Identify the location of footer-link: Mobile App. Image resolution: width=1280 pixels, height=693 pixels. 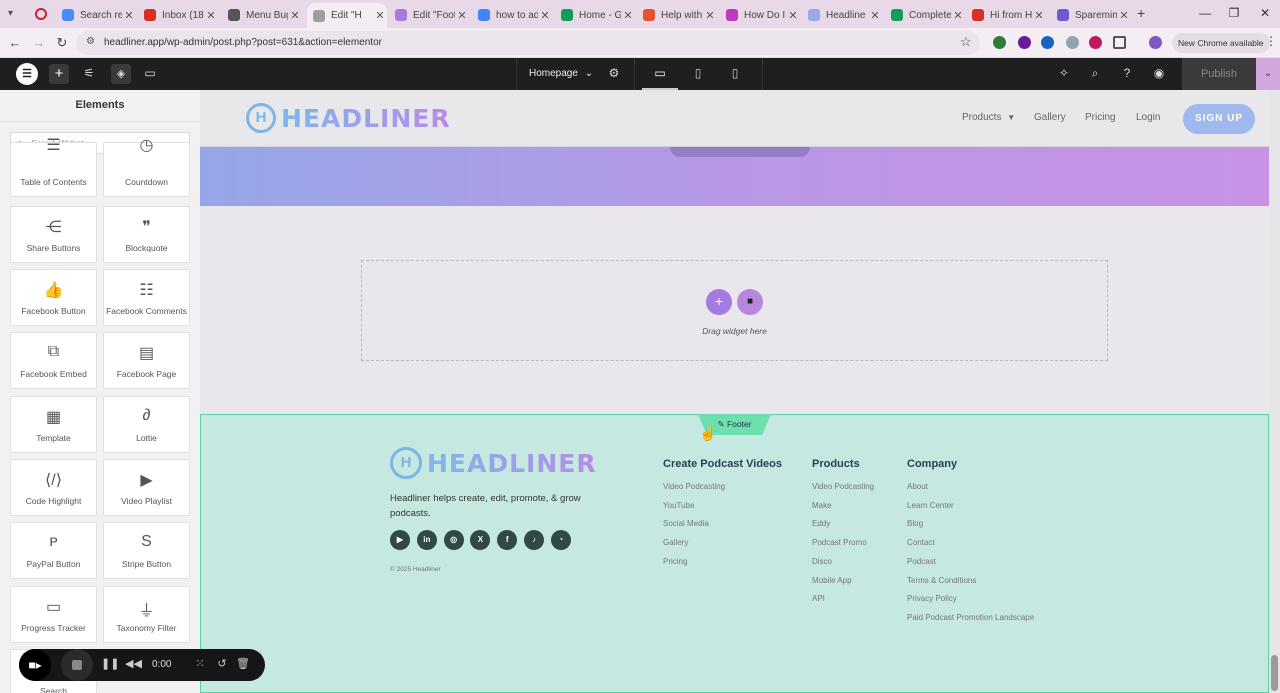
(832, 580).